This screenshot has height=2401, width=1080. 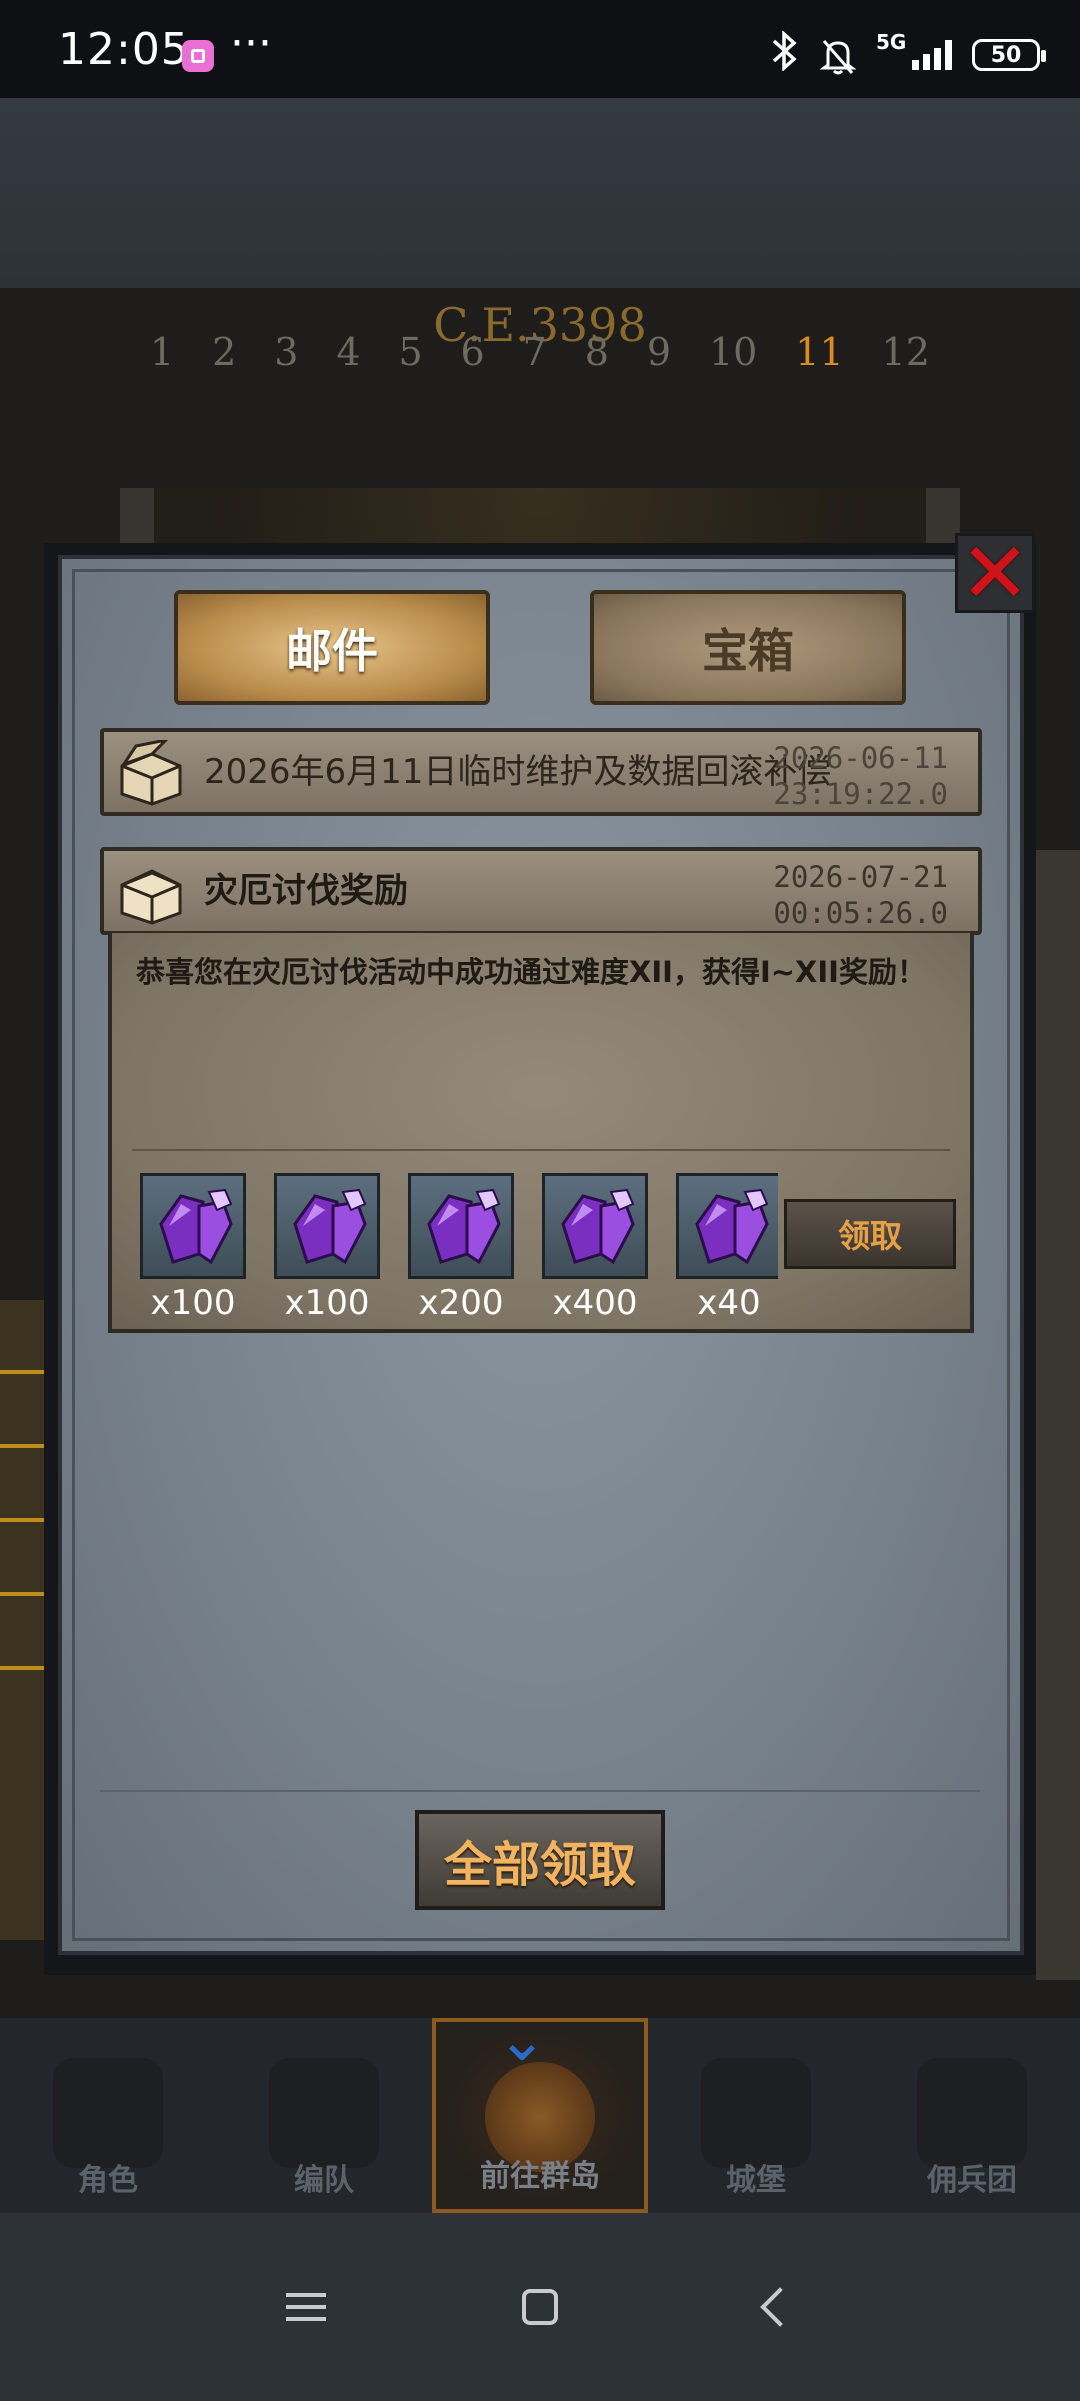 What do you see at coordinates (540, 193) in the screenshot?
I see `top-banner` at bounding box center [540, 193].